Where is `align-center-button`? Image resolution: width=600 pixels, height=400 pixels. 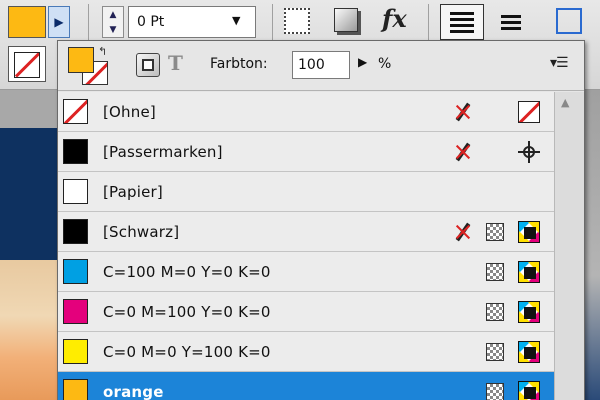
align-center-button is located at coordinates (511, 22).